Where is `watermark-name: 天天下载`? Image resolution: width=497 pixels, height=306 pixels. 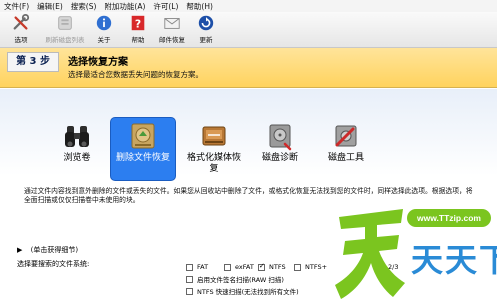
watermark-name: 天天下载 is located at coordinates (454, 260).